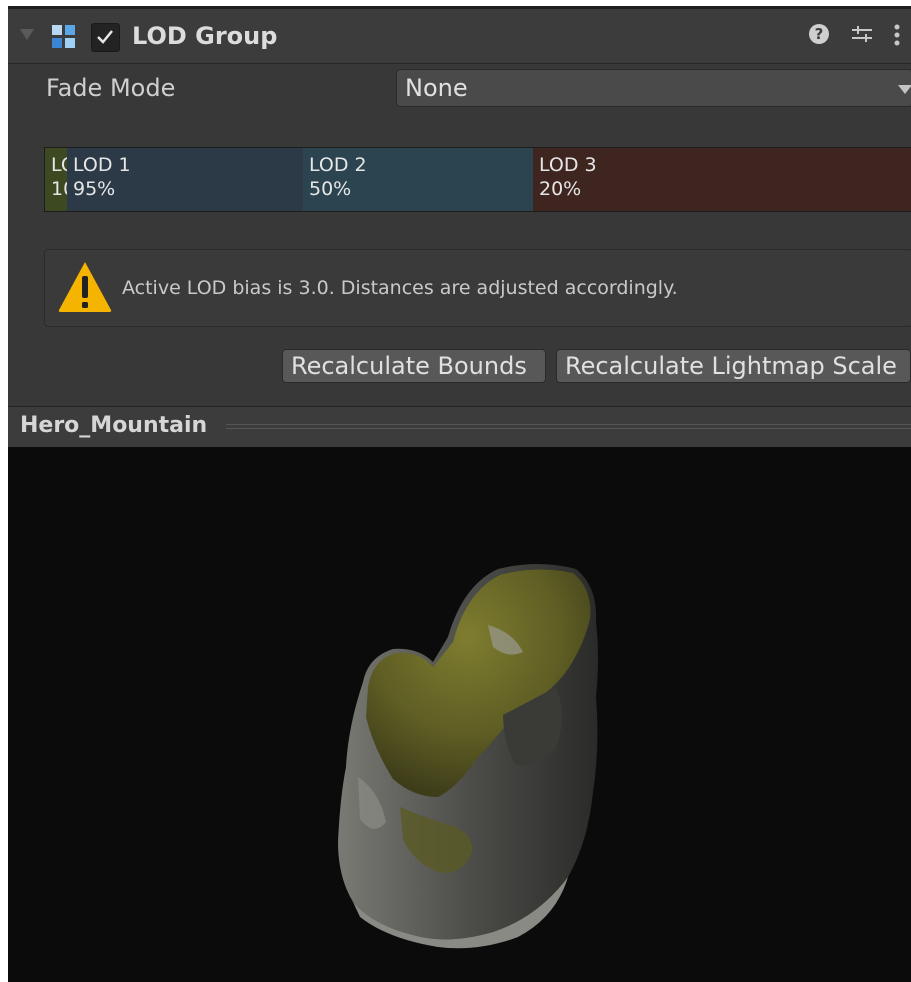 This screenshot has height=982, width=911. I want to click on warning-icon, so click(85, 287).